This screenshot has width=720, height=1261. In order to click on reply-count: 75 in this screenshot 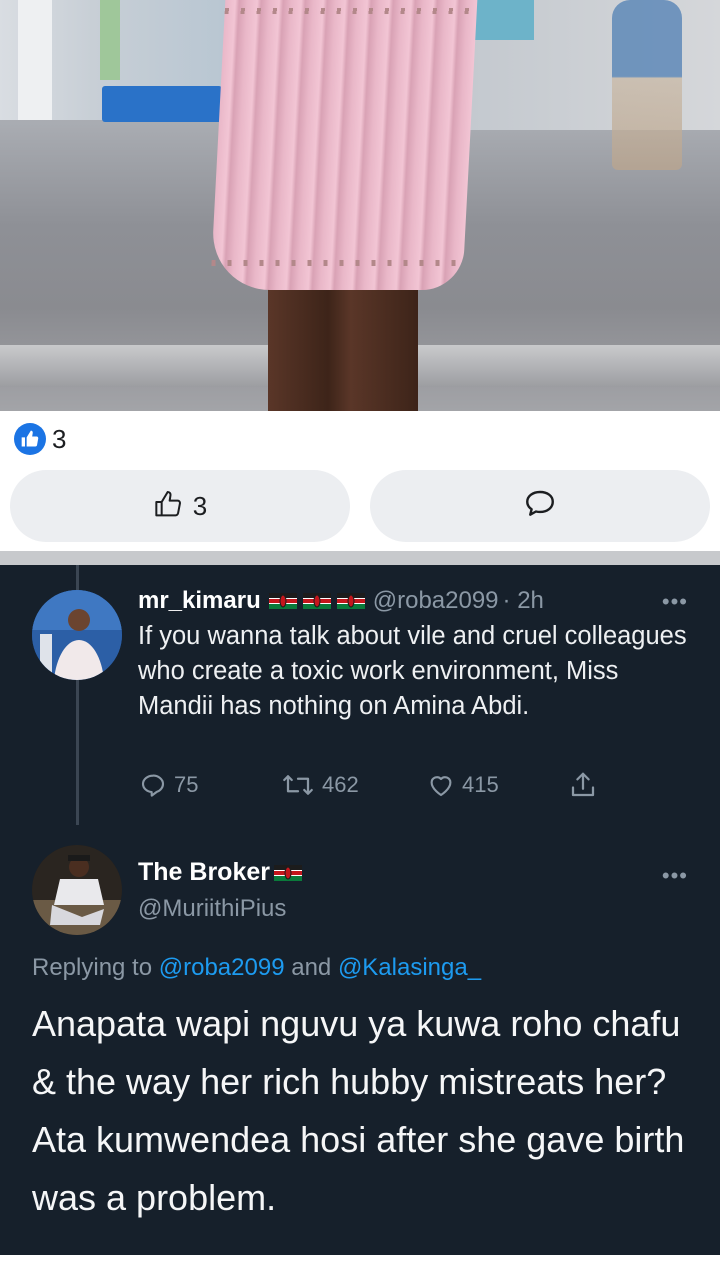, I will do `click(186, 784)`.